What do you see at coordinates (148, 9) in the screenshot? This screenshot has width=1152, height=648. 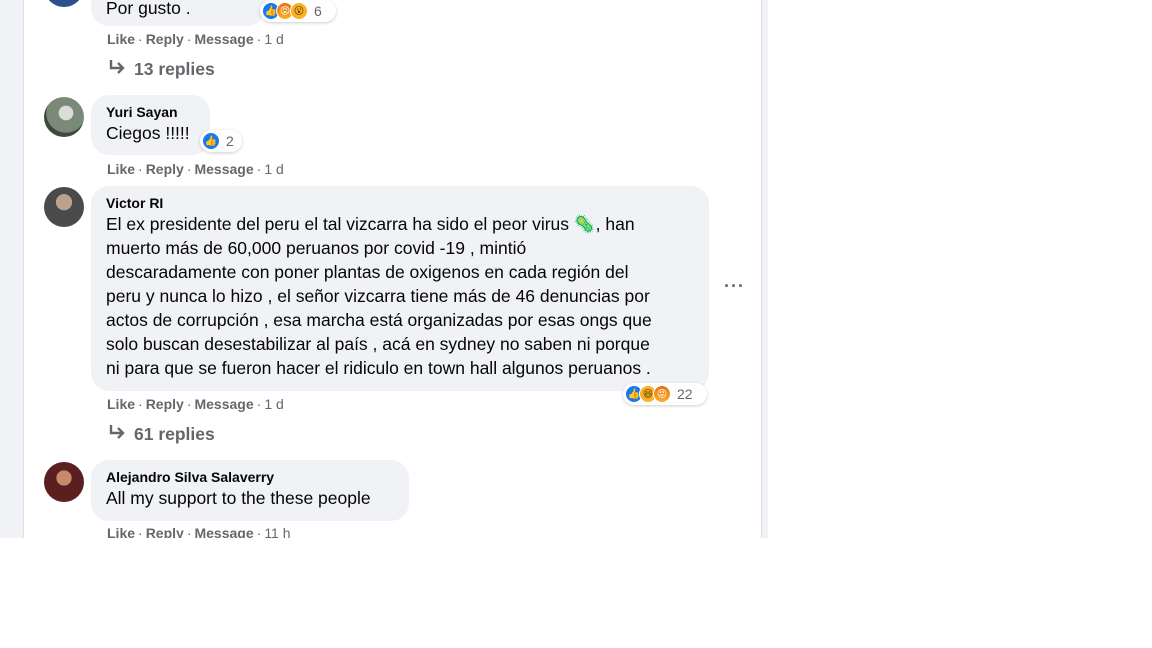 I see `comment-text: Por gusto .` at bounding box center [148, 9].